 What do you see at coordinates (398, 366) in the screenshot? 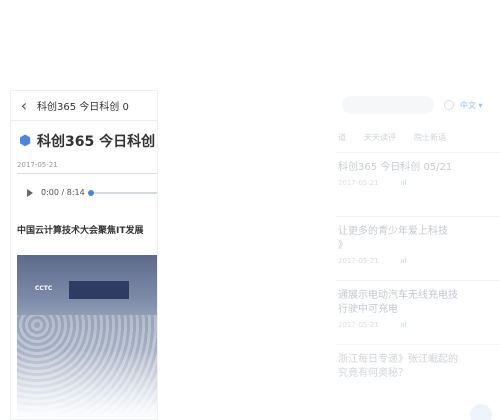
I see `news-title: 浙江每日专递》张江崛起的 究竟有何奥秘？` at bounding box center [398, 366].